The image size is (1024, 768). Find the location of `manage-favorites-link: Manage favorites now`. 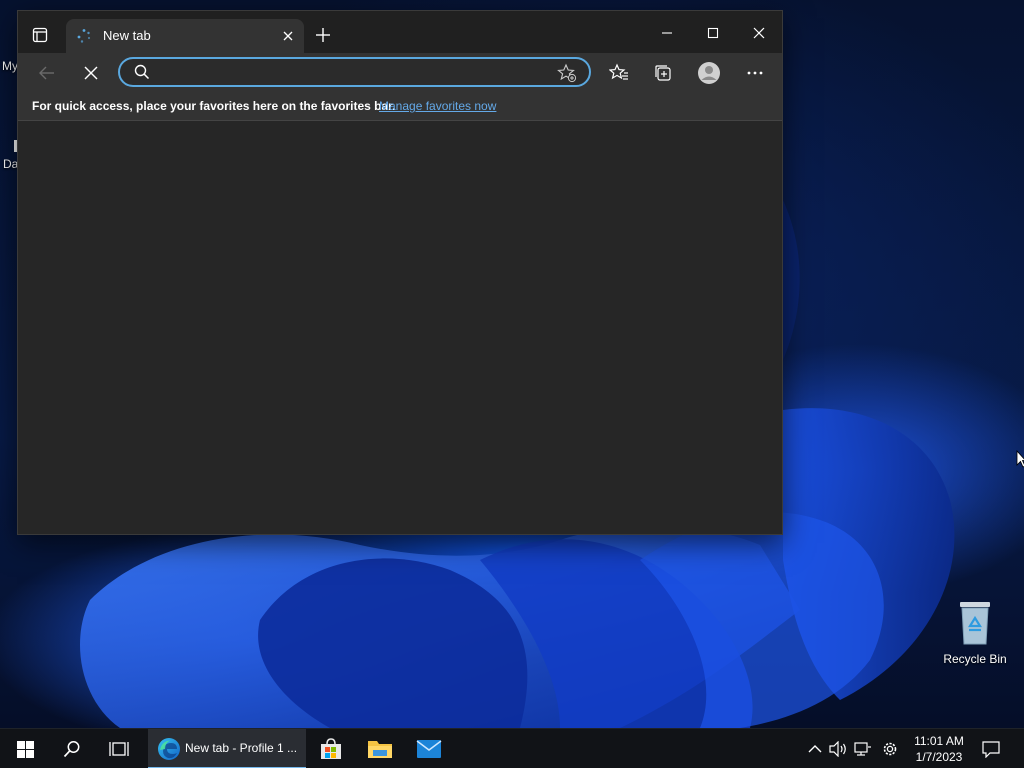

manage-favorites-link: Manage favorites now is located at coordinates (437, 106).